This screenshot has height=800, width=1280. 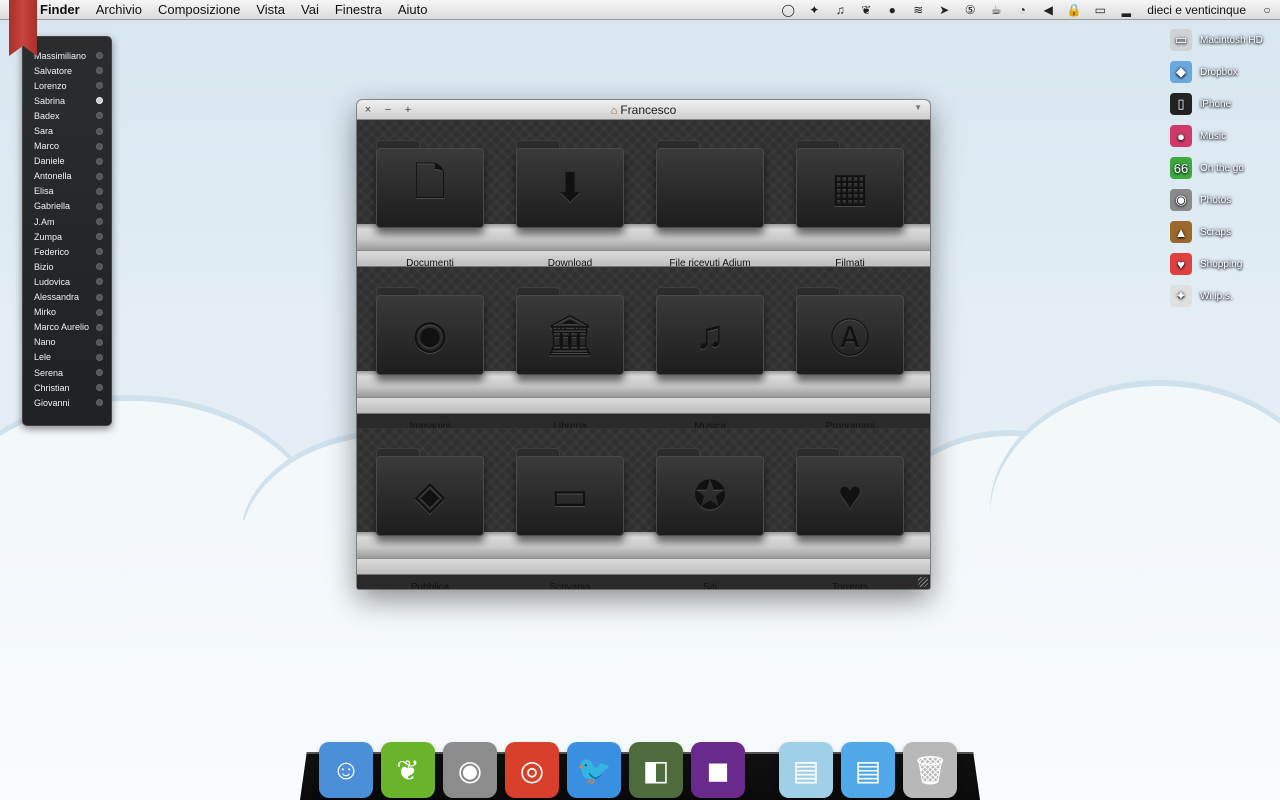 What do you see at coordinates (1022, 10) in the screenshot?
I see `timer-icon: ◔` at bounding box center [1022, 10].